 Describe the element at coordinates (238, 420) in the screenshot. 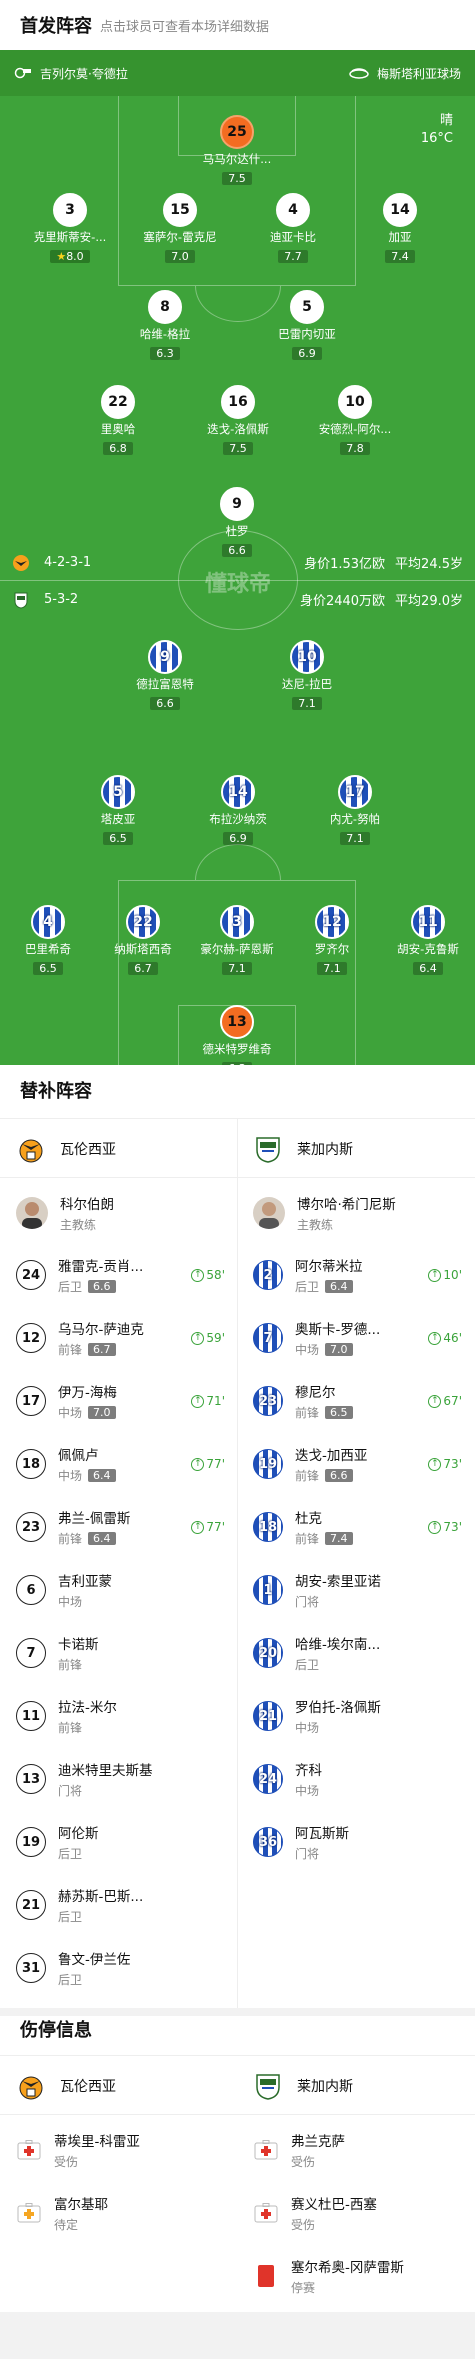

I see `home-player: 16 迭戈-洛佩斯 7.5` at that location.